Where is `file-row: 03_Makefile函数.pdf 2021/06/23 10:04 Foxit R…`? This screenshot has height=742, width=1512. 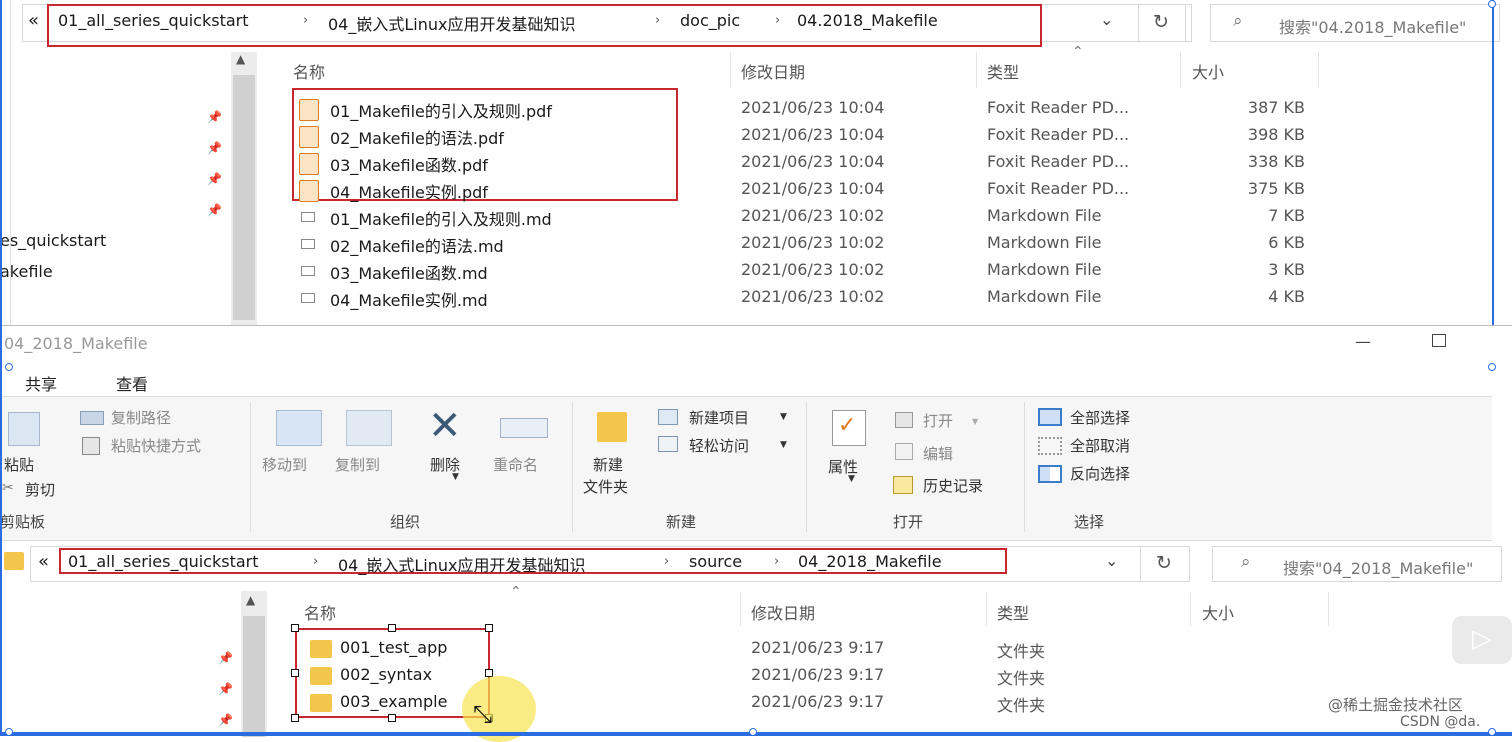 file-row: 03_Makefile函数.pdf 2021/06/23 10:04 Foxit R… is located at coordinates (790, 163).